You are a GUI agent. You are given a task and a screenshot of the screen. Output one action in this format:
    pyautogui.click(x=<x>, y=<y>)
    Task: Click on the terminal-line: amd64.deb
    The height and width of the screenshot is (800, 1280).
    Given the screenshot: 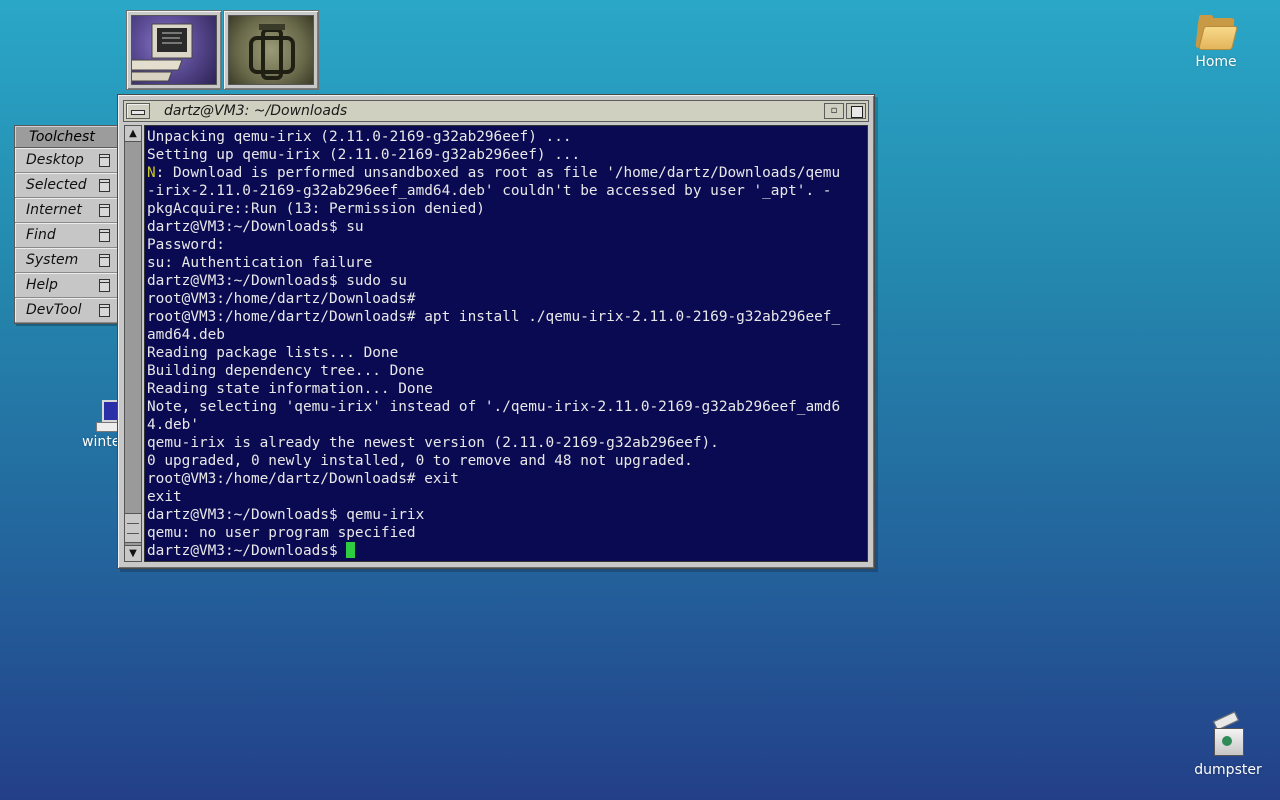 What is the action you would take?
    pyautogui.click(x=186, y=335)
    